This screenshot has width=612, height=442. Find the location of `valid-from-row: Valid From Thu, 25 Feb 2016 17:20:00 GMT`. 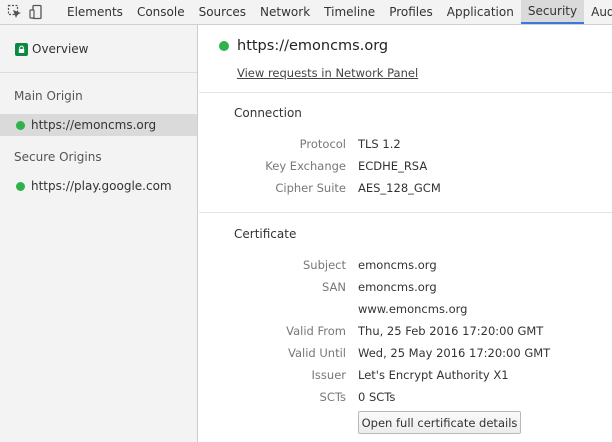

valid-from-row: Valid From Thu, 25 Feb 2016 17:20:00 GMT is located at coordinates (405, 334).